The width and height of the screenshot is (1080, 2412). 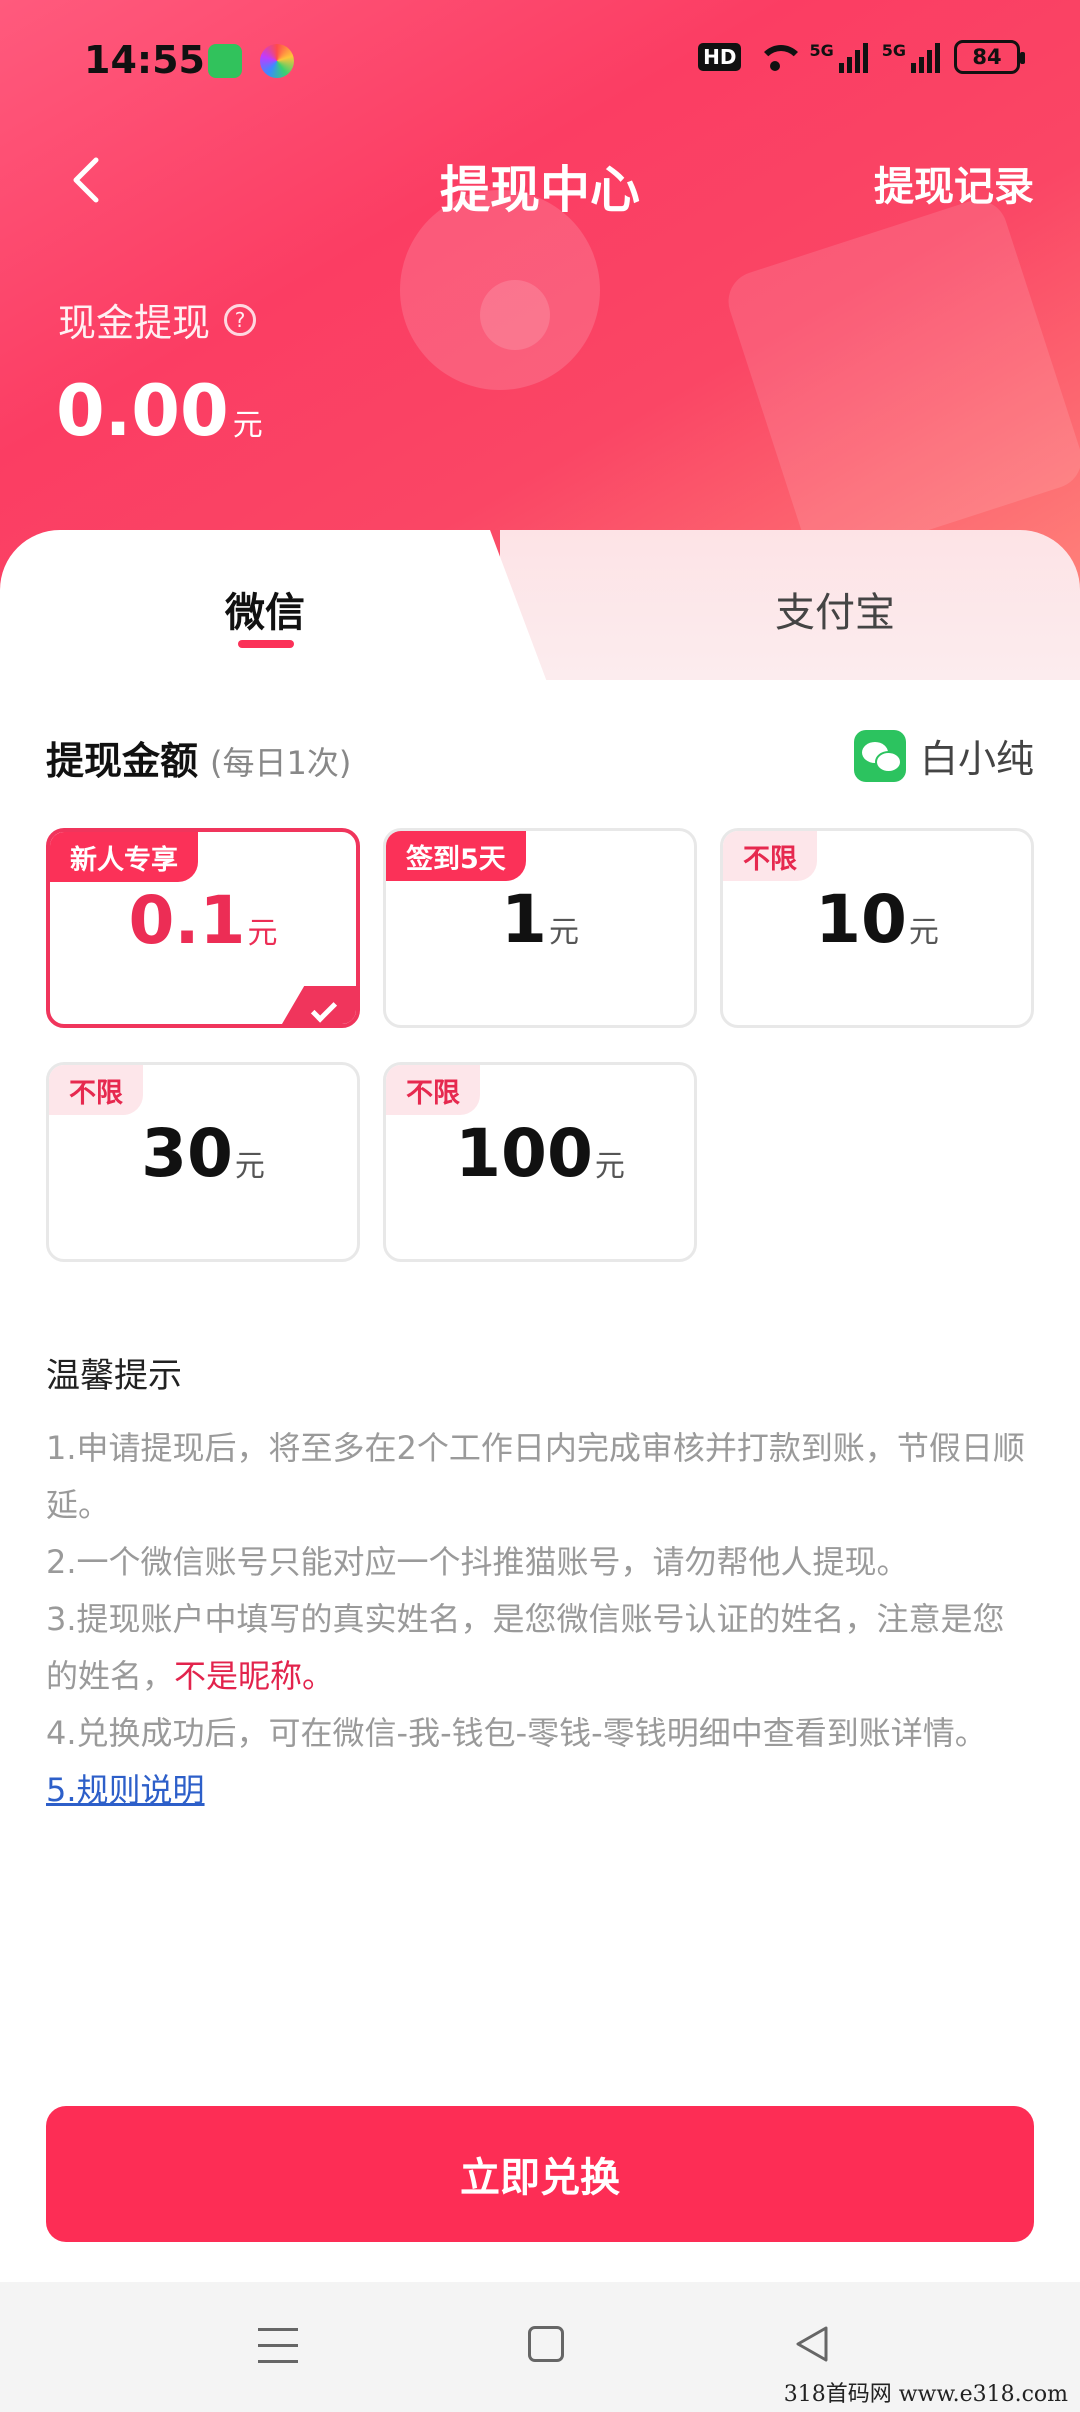 I want to click on amount-option-1: 签到5天 1元, so click(x=540, y=928).